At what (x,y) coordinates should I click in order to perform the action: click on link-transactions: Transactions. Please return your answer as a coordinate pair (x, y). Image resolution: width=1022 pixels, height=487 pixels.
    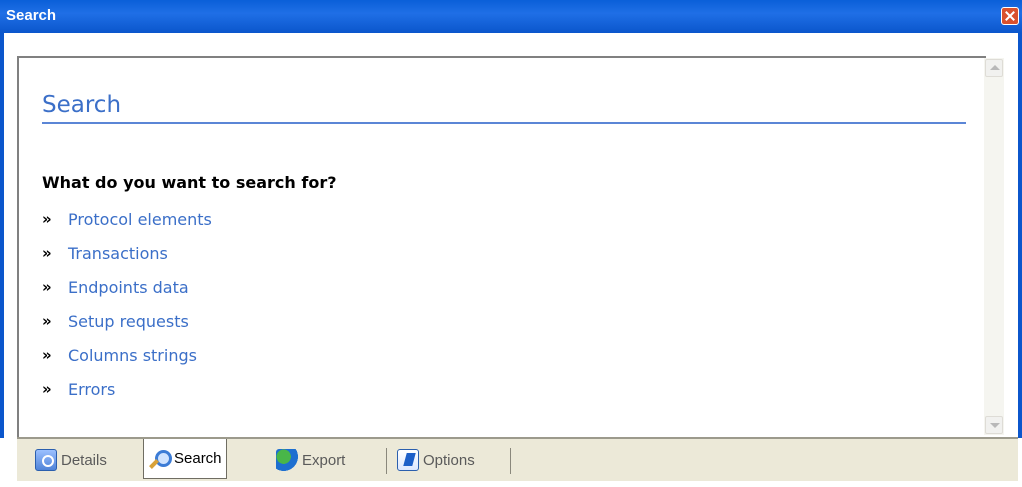
    Looking at the image, I should click on (118, 253).